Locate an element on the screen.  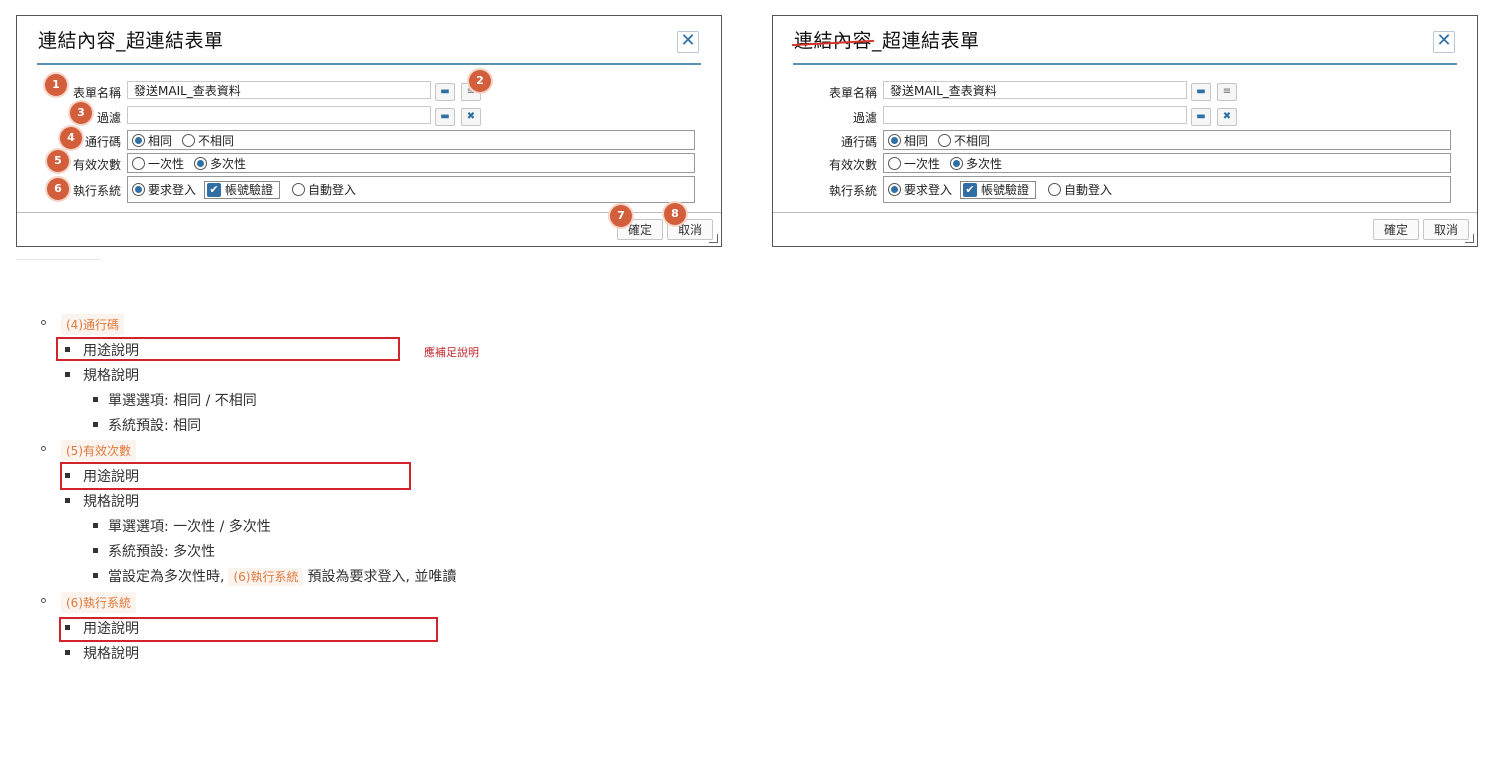
footer-divider is located at coordinates (1125, 212).